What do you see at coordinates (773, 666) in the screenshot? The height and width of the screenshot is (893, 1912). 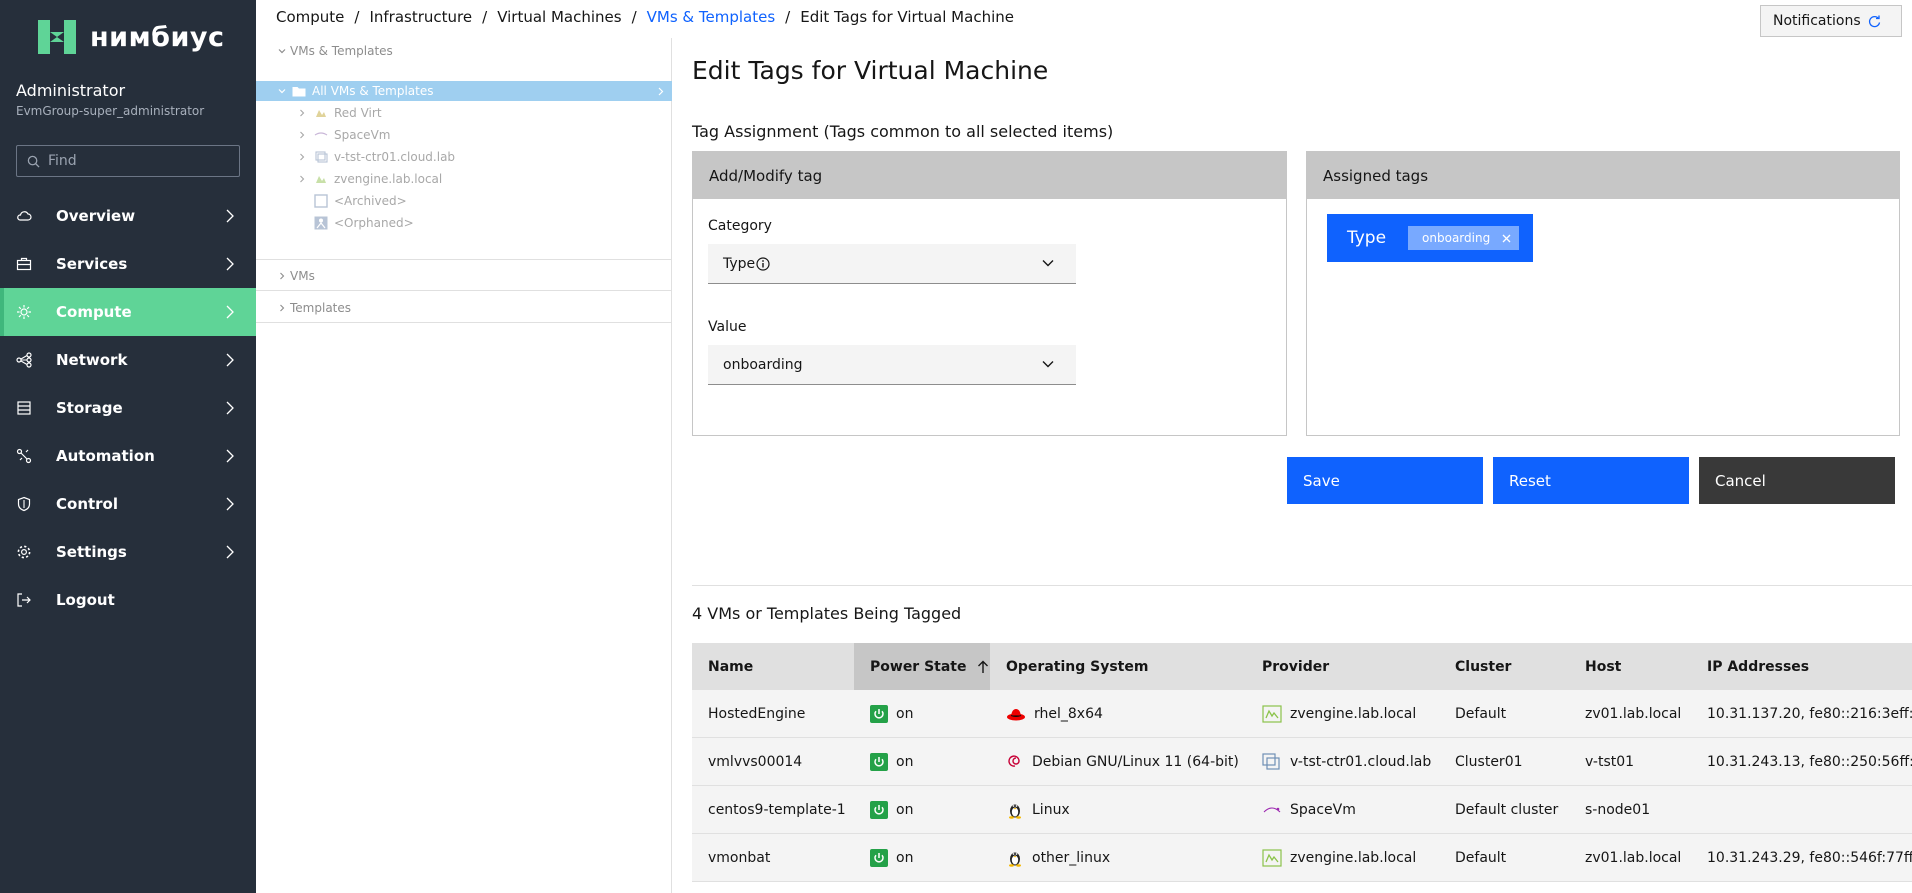 I see `column-header-name: Name` at bounding box center [773, 666].